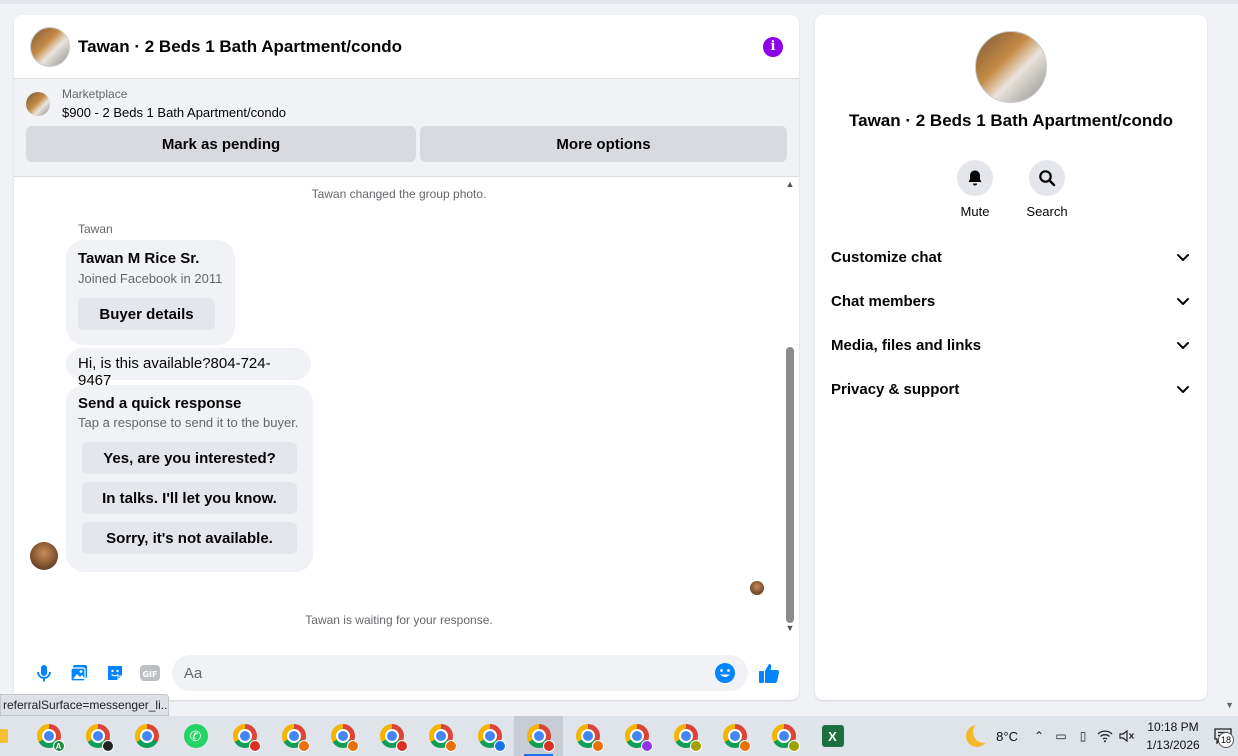 The width and height of the screenshot is (1238, 756). I want to click on temperature: 8°C, so click(1007, 736).